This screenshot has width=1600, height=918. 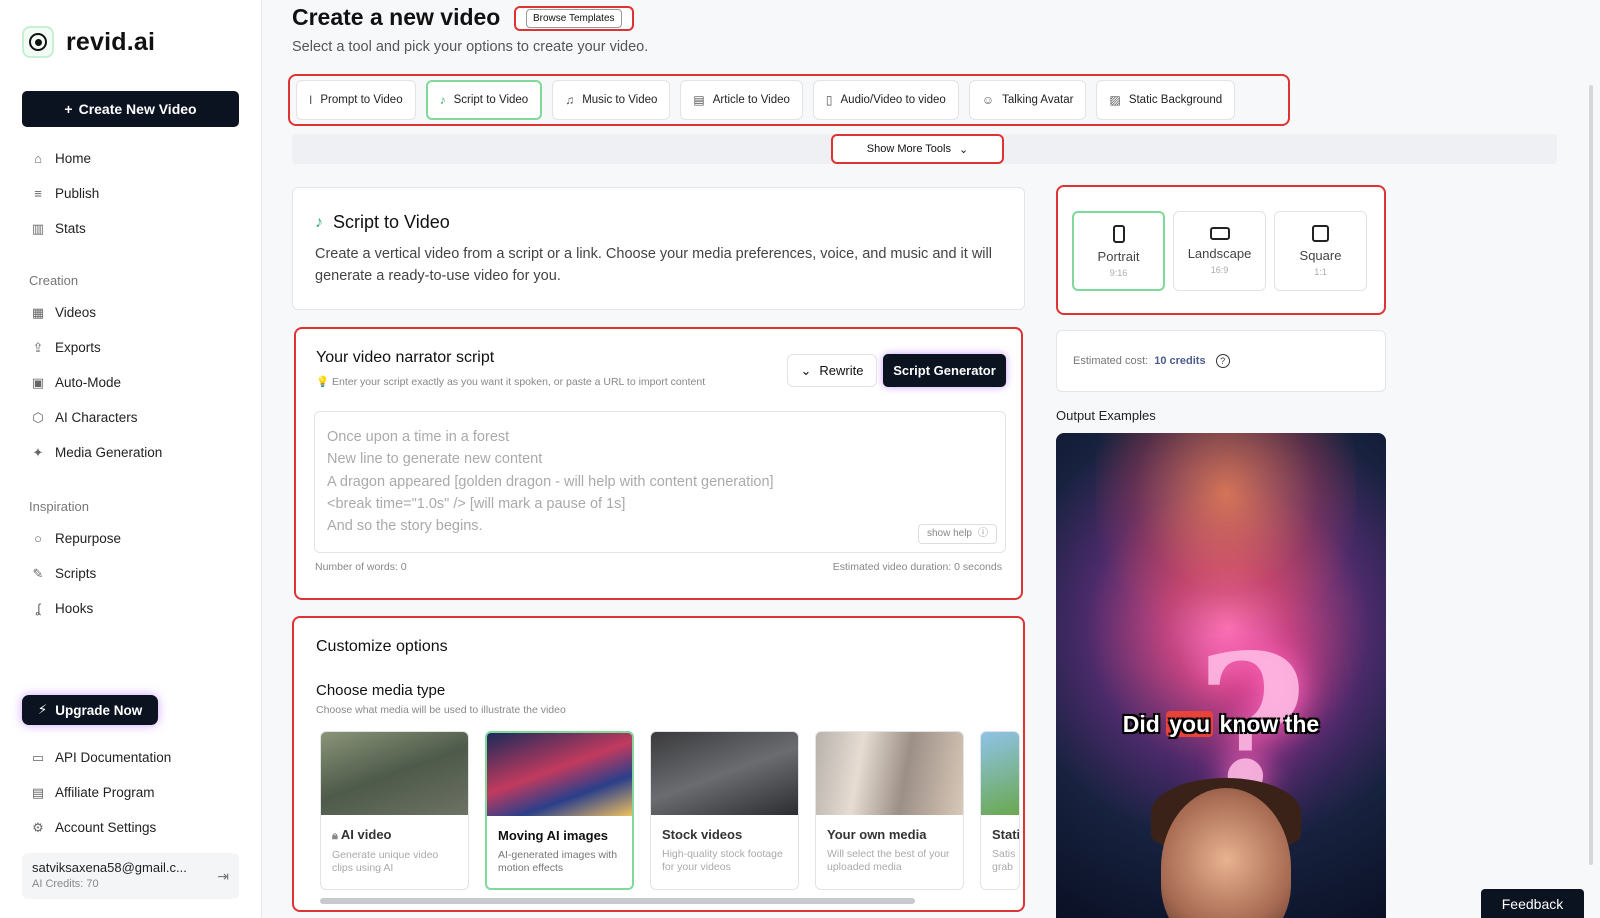 What do you see at coordinates (130, 827) in the screenshot?
I see `sidebar-item-account-settings: ⚙ Account Settings` at bounding box center [130, 827].